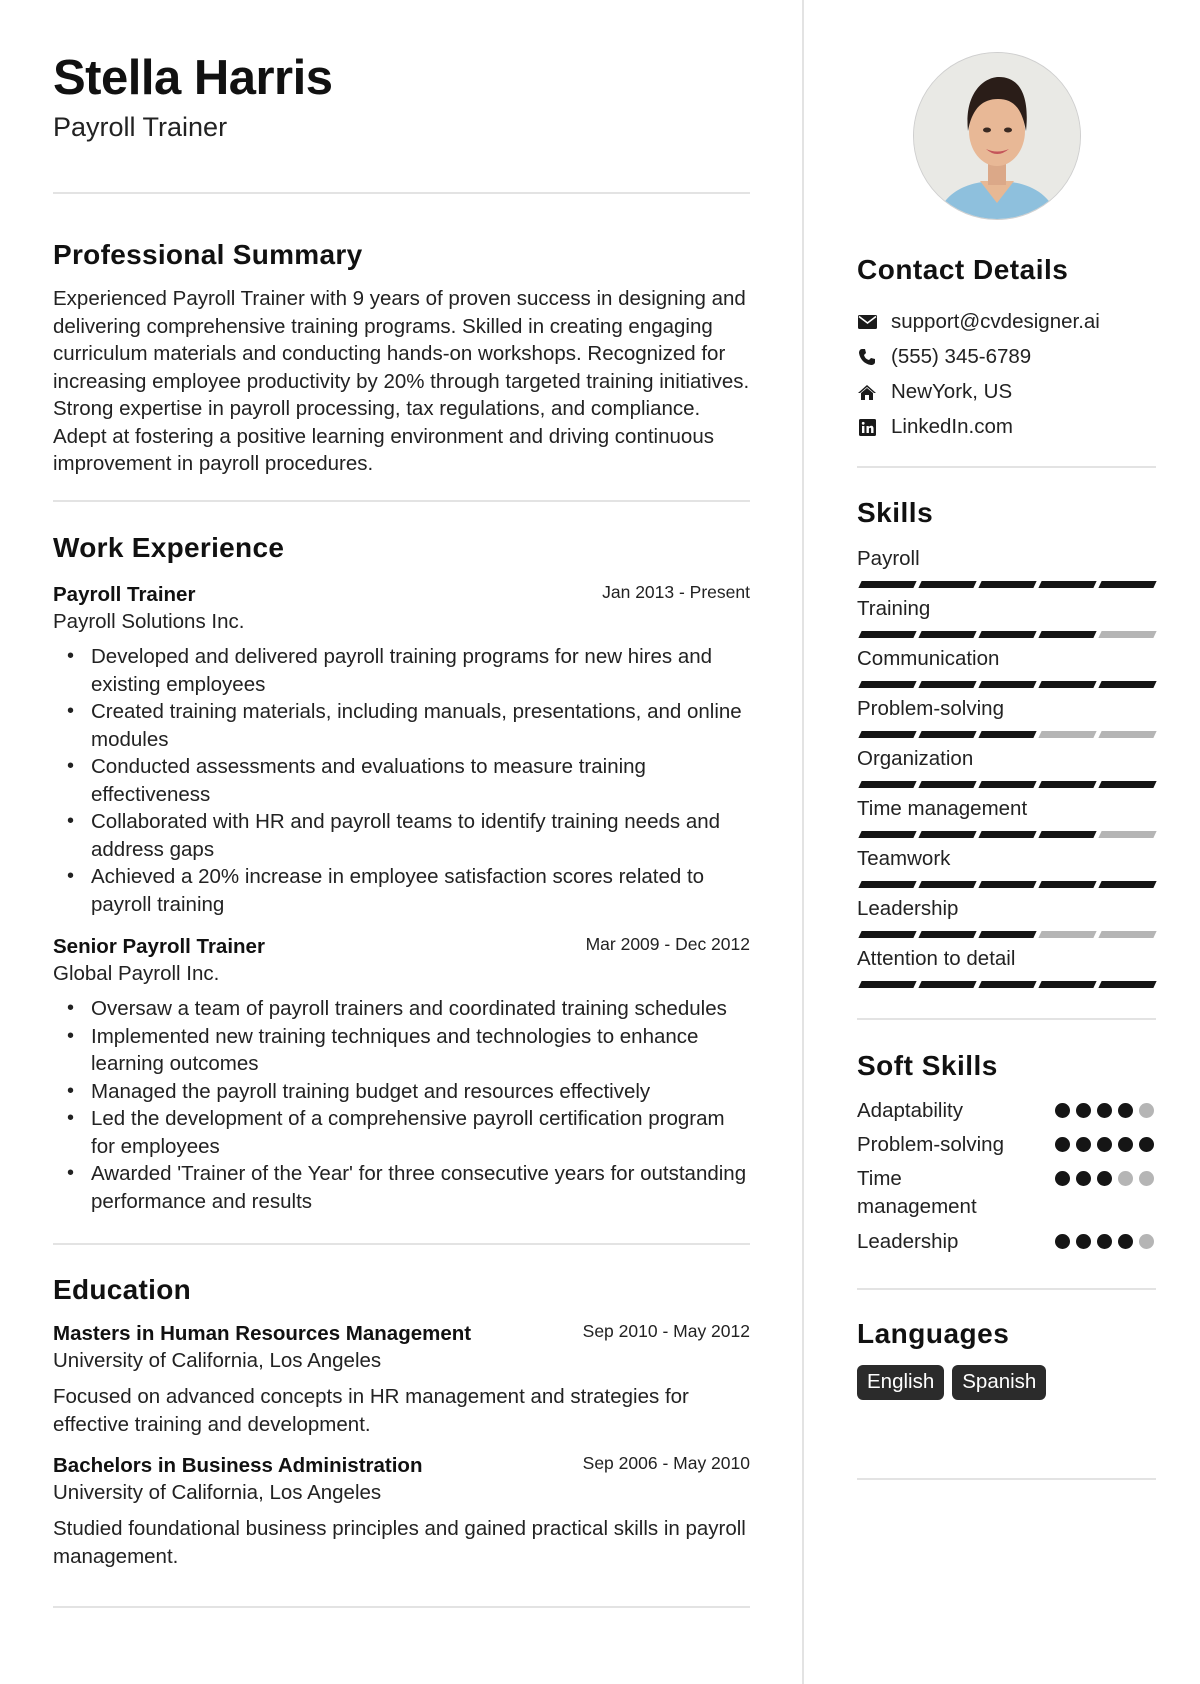 The height and width of the screenshot is (1684, 1200). I want to click on skill-item: Problem-solving, so click(1007, 716).